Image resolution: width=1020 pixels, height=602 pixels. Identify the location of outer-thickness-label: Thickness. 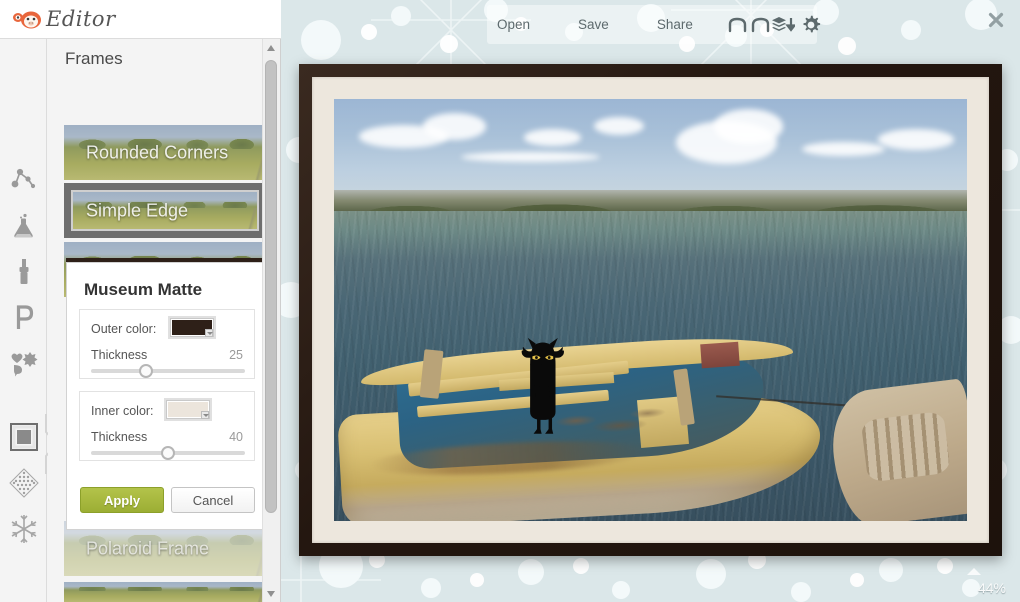
(119, 355).